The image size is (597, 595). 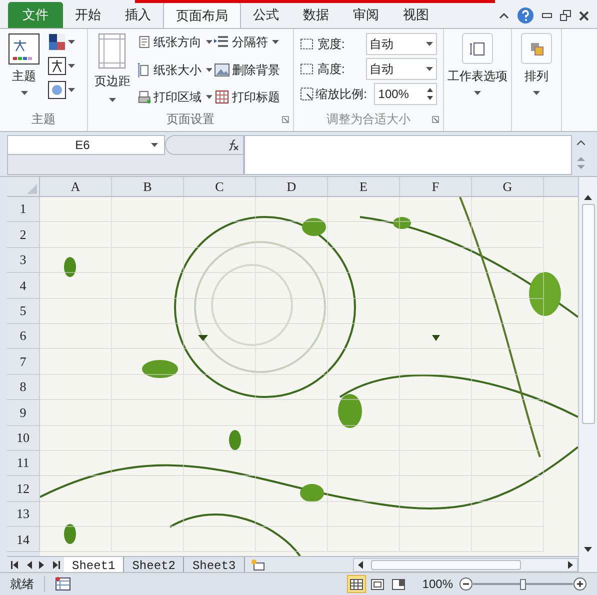 I want to click on file-tab: 文件, so click(x=35, y=15).